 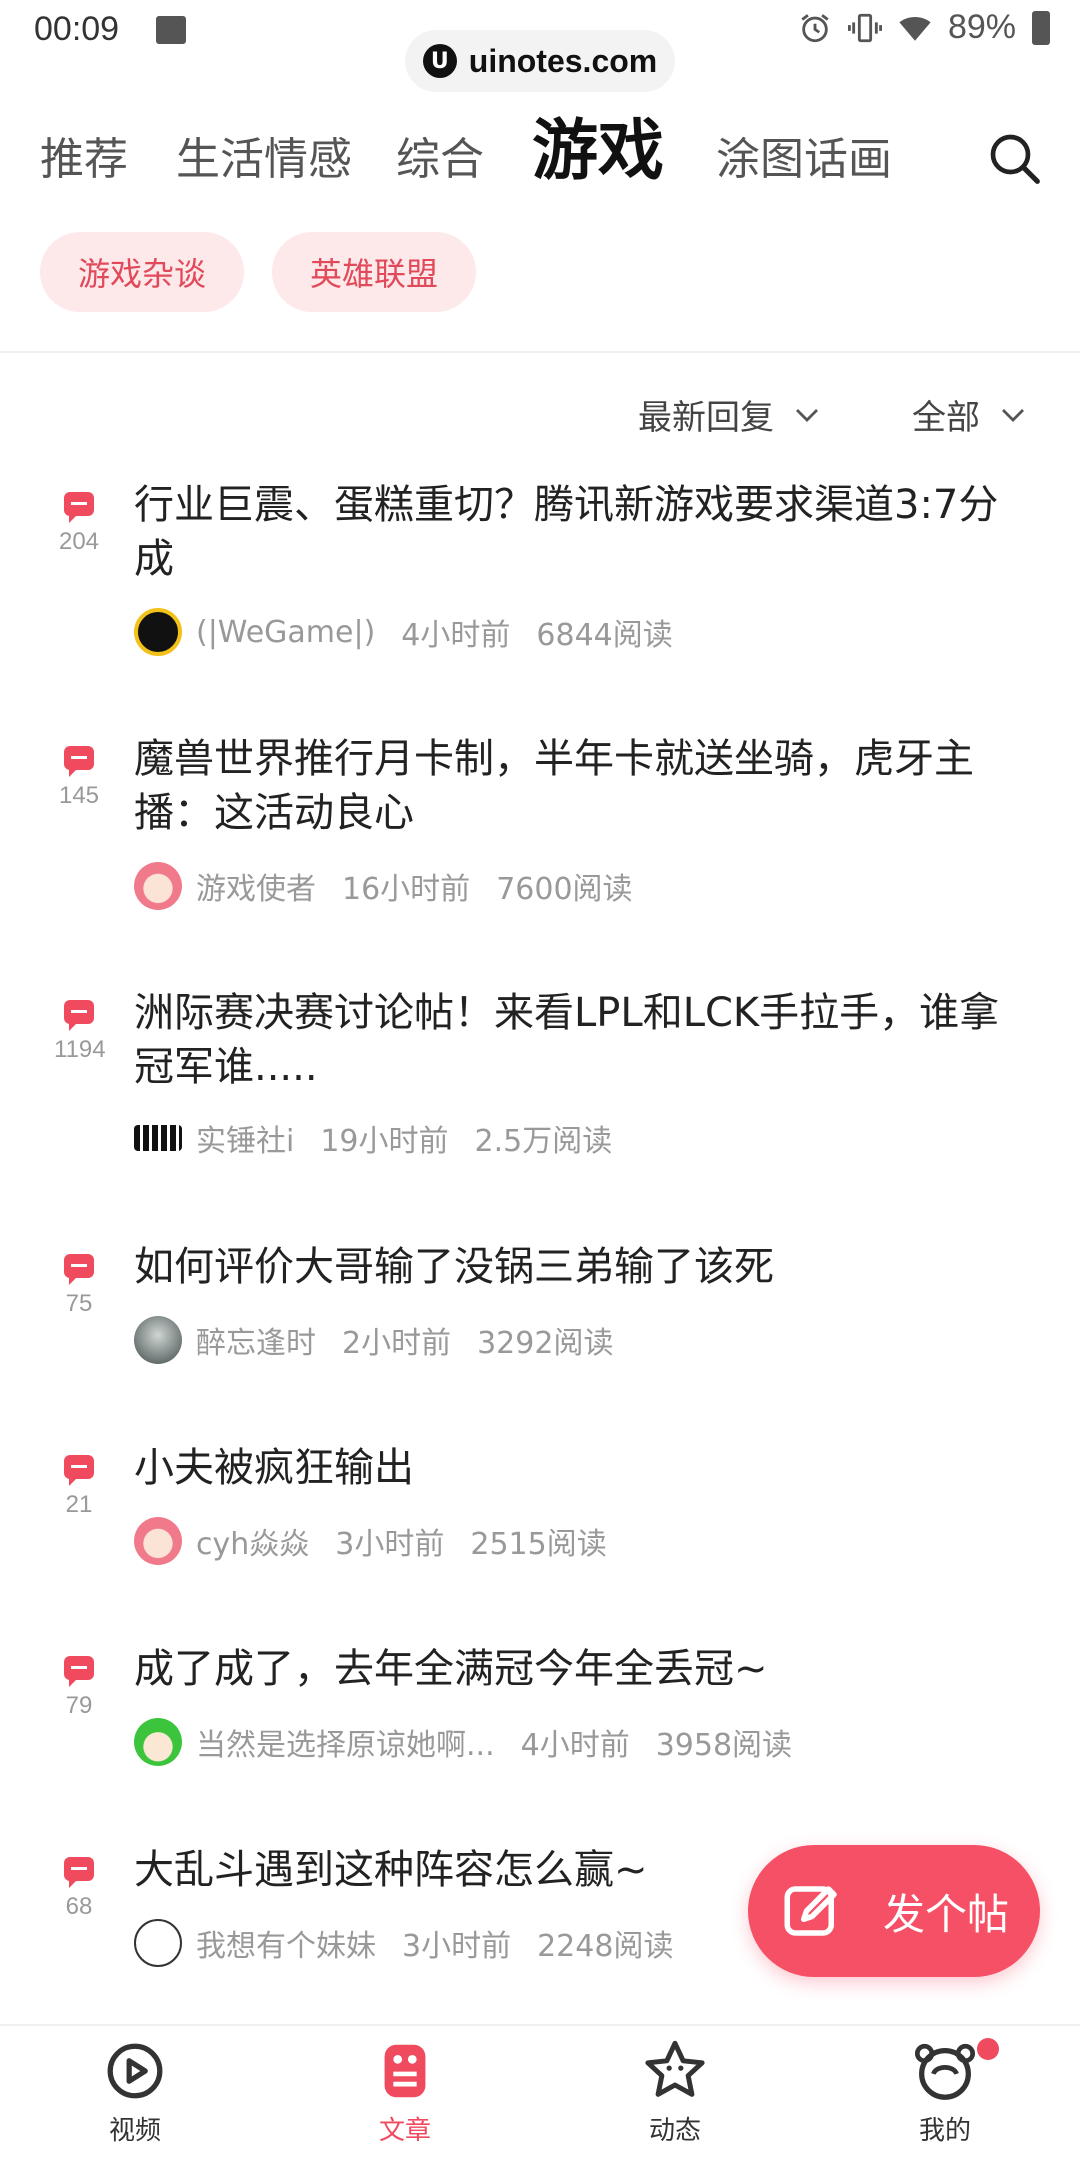 What do you see at coordinates (945, 2071) in the screenshot?
I see `profile-icon` at bounding box center [945, 2071].